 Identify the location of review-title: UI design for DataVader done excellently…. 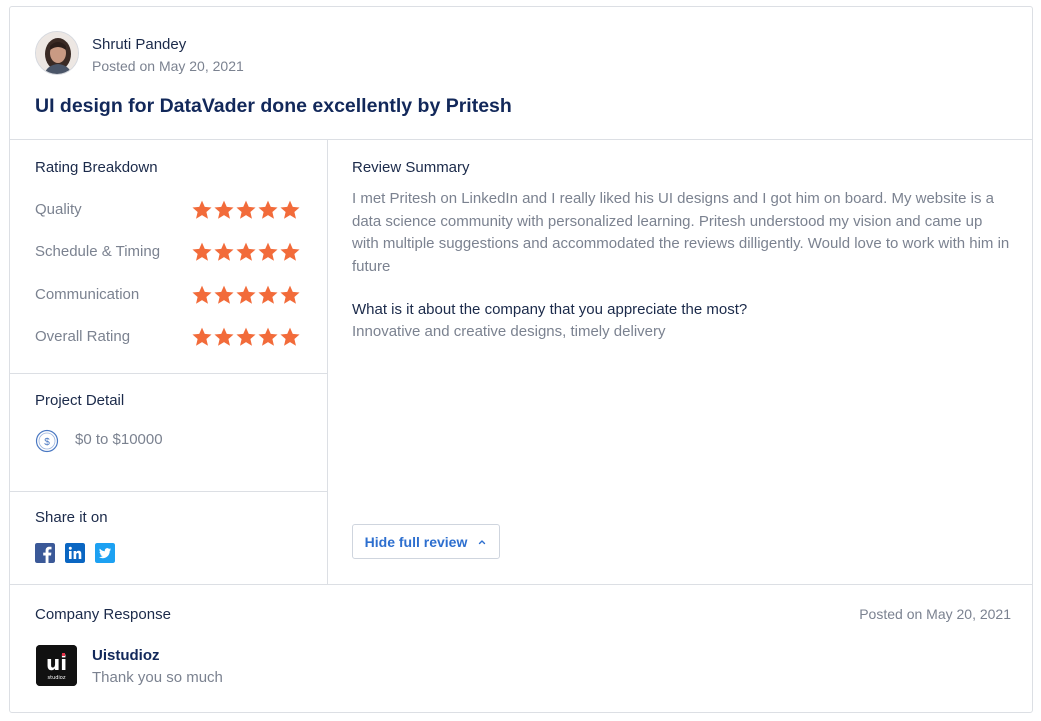
(273, 106).